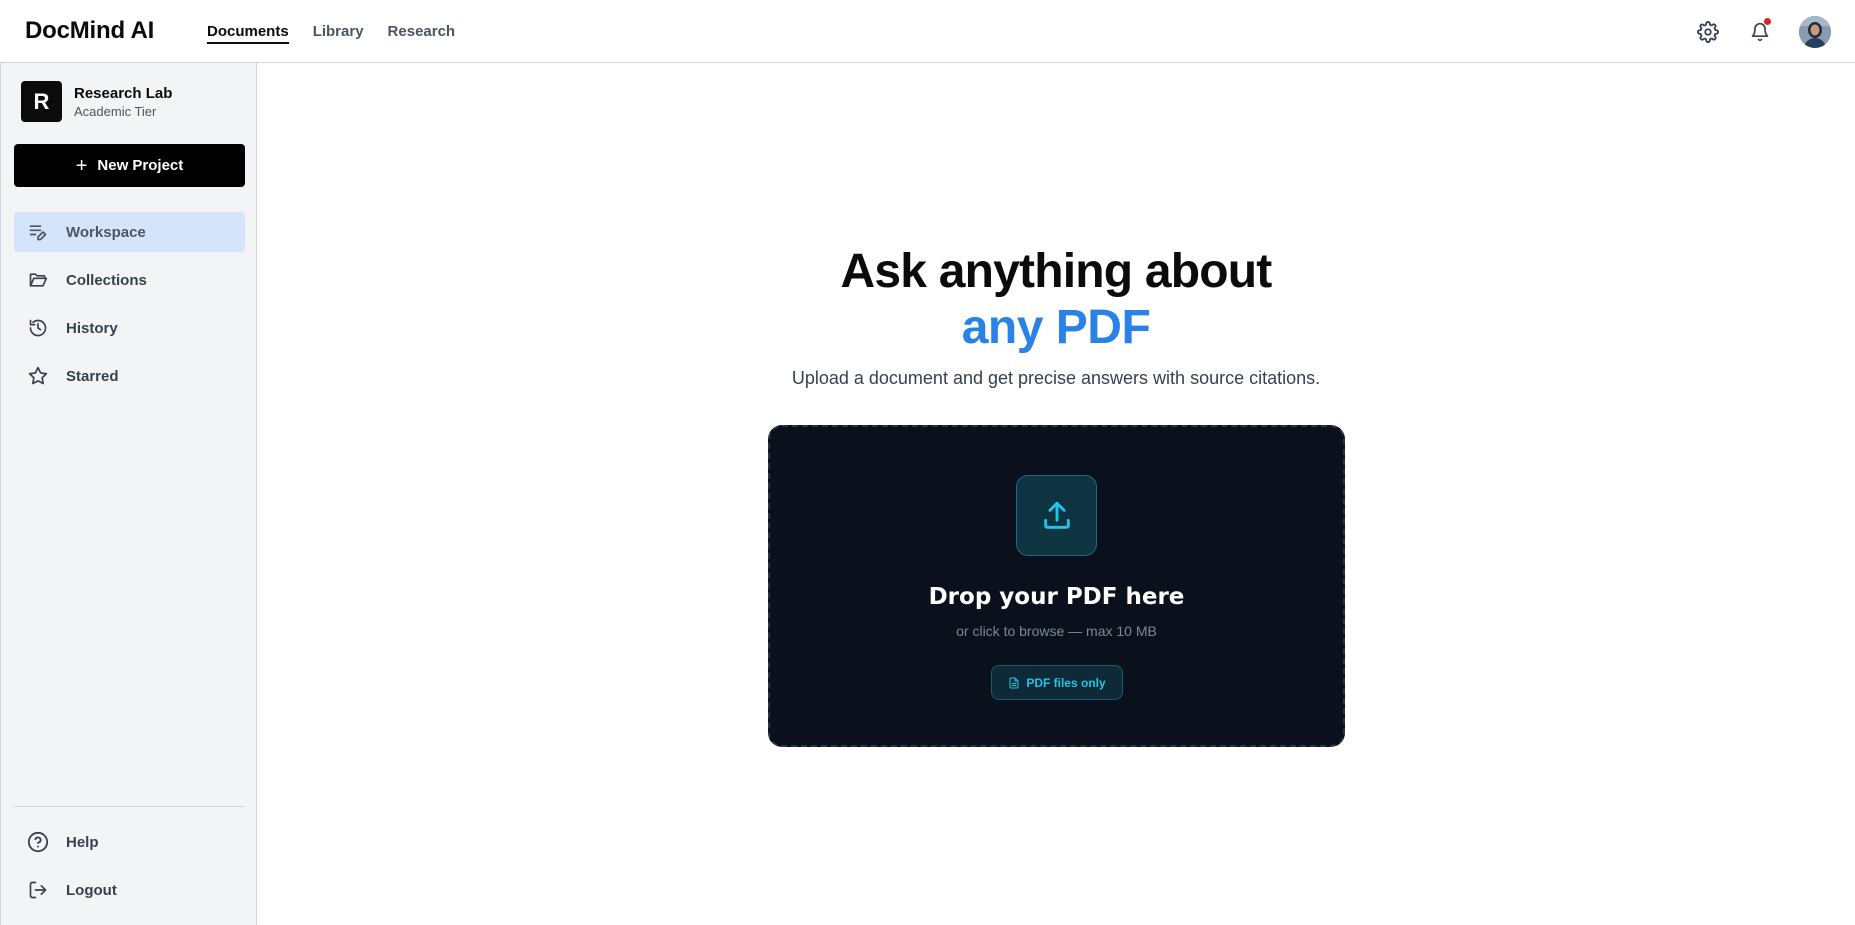 Image resolution: width=1855 pixels, height=925 pixels. I want to click on pdf-only-badge: PDF files only, so click(1057, 682).